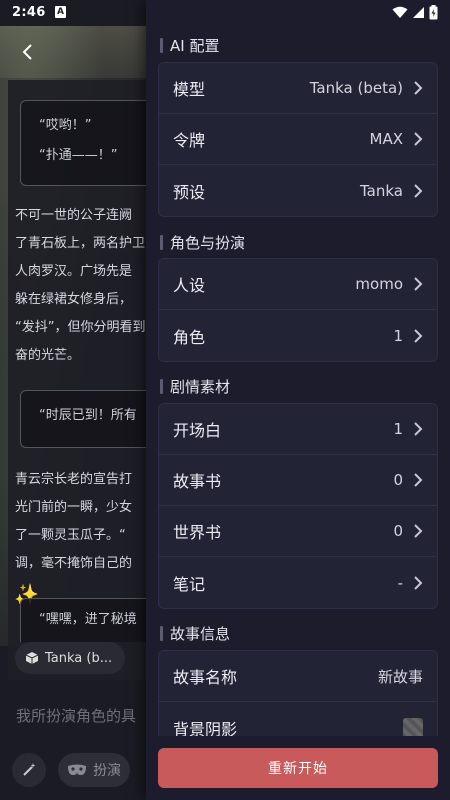 The image size is (450, 800). I want to click on row-label: 故事名称, so click(205, 677).